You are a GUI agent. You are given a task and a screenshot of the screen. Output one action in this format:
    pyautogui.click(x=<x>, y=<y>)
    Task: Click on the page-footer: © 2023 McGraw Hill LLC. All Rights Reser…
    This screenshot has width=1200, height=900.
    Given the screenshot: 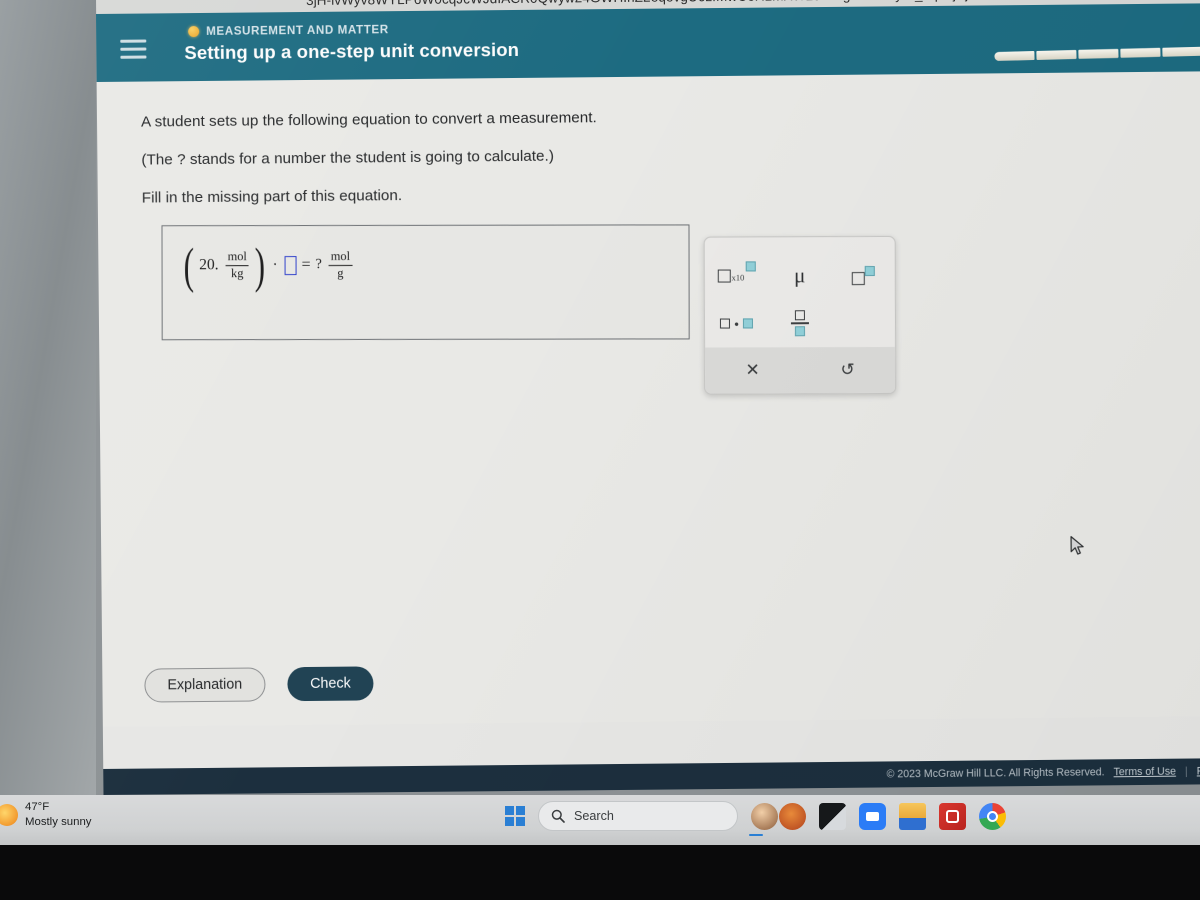 What is the action you would take?
    pyautogui.click(x=651, y=776)
    